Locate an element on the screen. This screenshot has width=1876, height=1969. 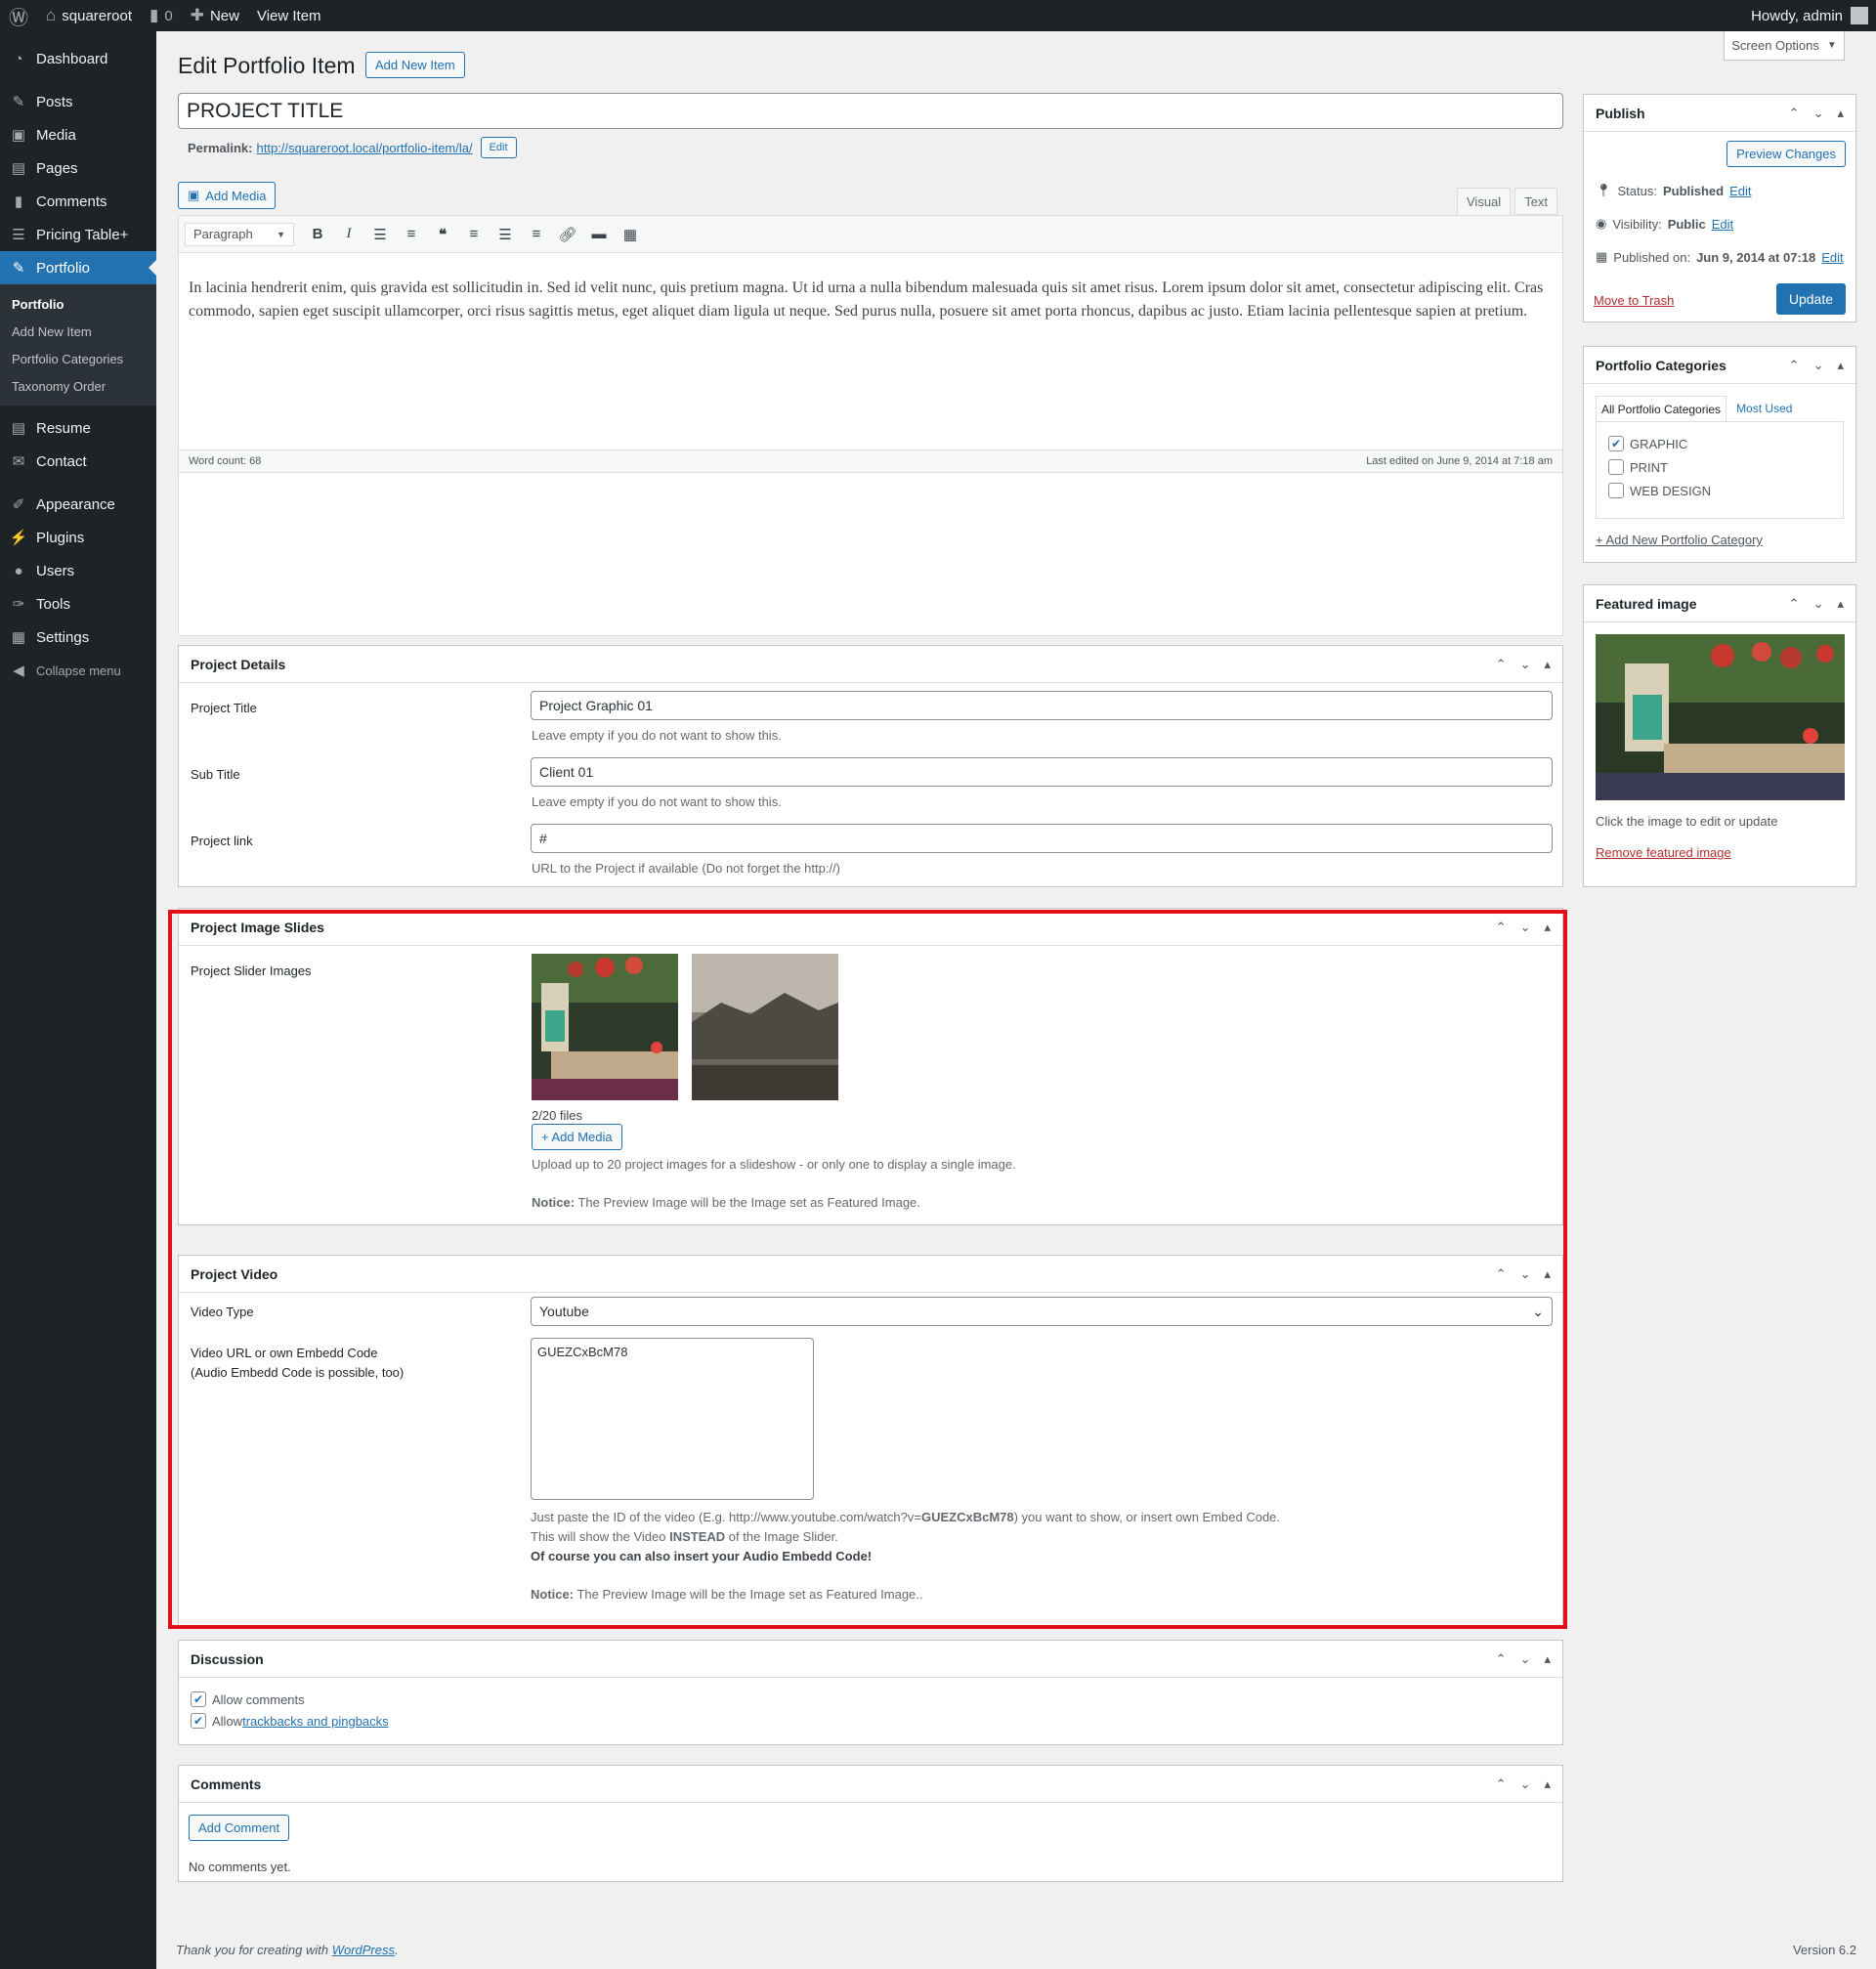
category-checkbox-graphic: ✔ is located at coordinates (1616, 443).